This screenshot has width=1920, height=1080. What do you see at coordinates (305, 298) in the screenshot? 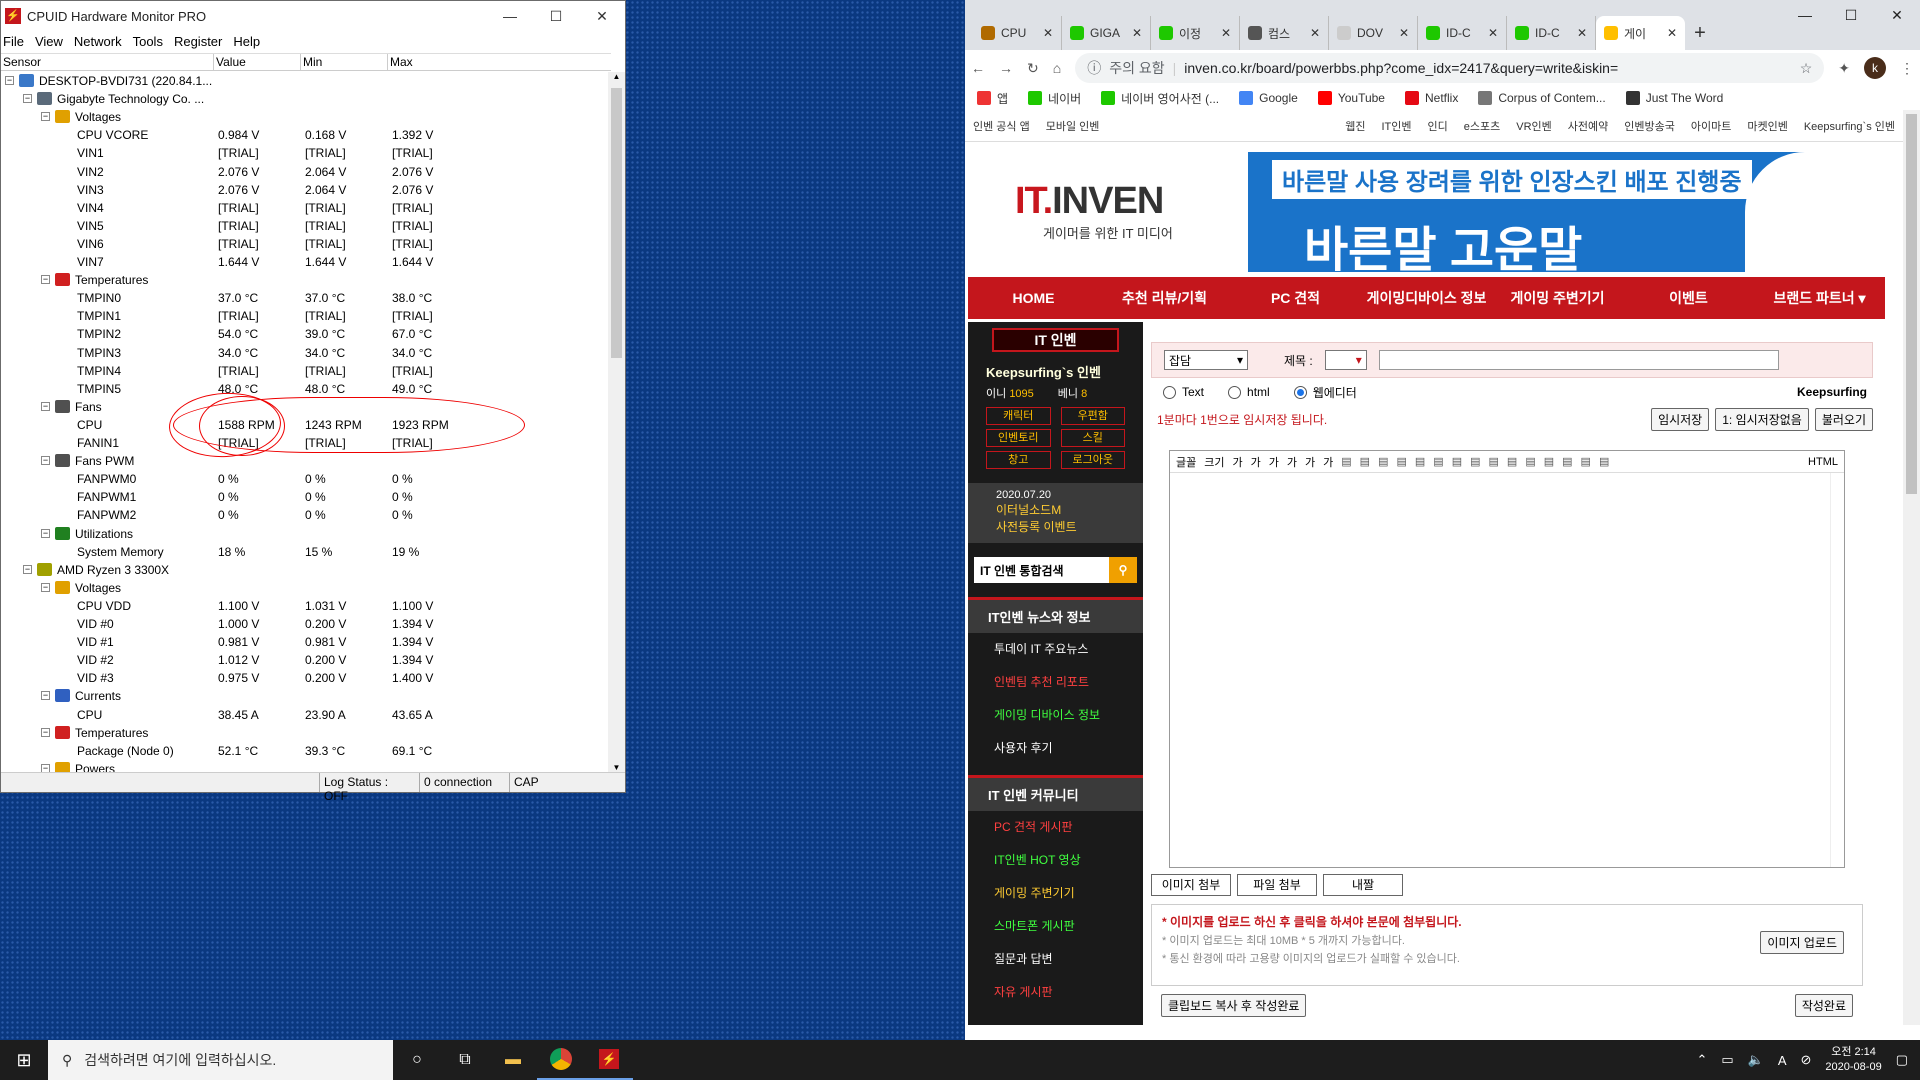
I see `sensor-row: TMPIN0 37.0 °C 37.0 °C 38.0 °C` at bounding box center [305, 298].